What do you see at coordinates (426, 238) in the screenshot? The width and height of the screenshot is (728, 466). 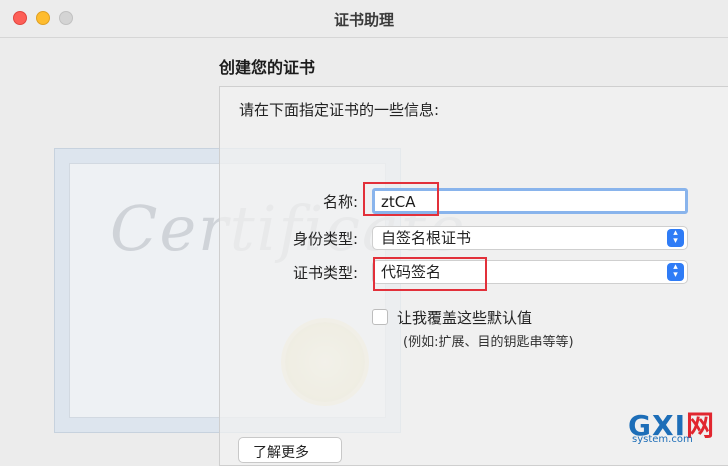 I see `identity-type-value: 自签名根证书` at bounding box center [426, 238].